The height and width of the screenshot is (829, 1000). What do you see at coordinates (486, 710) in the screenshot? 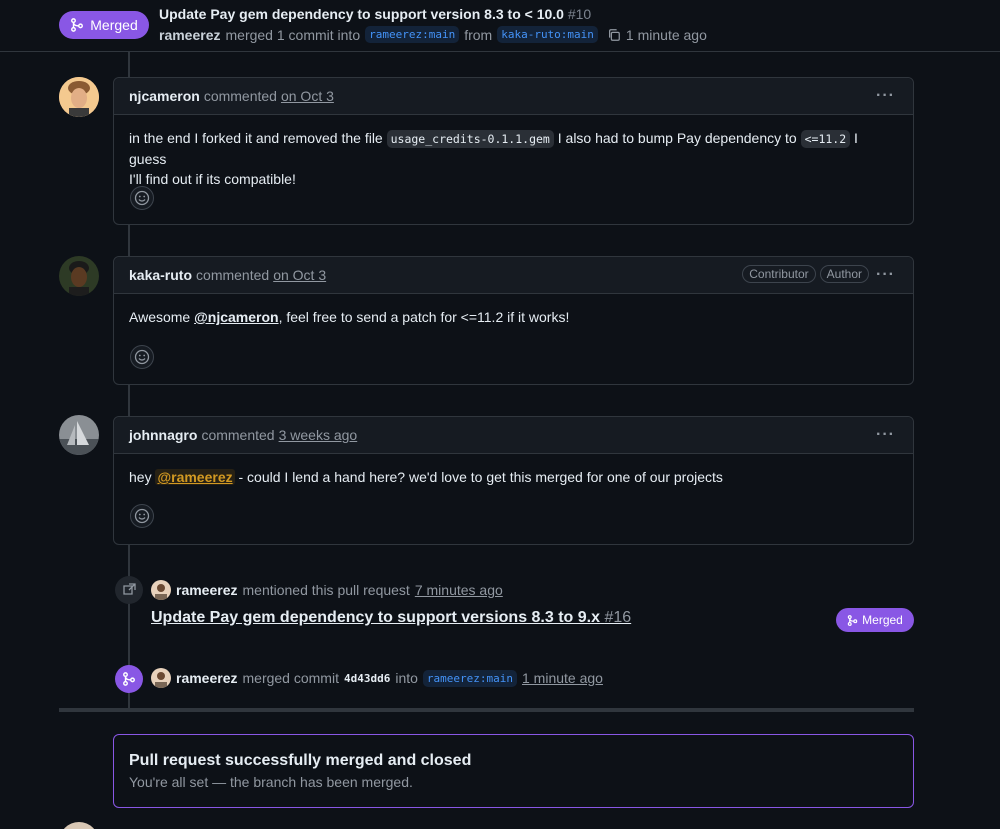
I see `timeline-divider` at bounding box center [486, 710].